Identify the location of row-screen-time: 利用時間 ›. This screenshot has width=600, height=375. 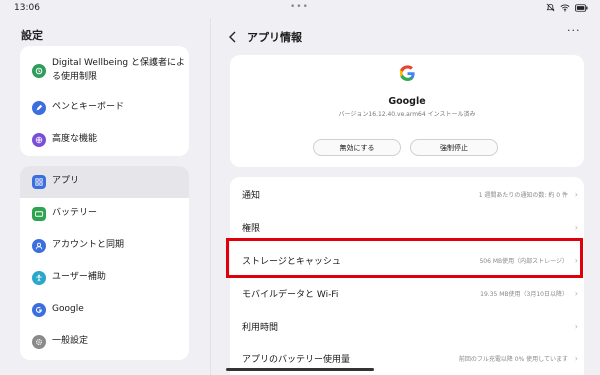
(407, 326).